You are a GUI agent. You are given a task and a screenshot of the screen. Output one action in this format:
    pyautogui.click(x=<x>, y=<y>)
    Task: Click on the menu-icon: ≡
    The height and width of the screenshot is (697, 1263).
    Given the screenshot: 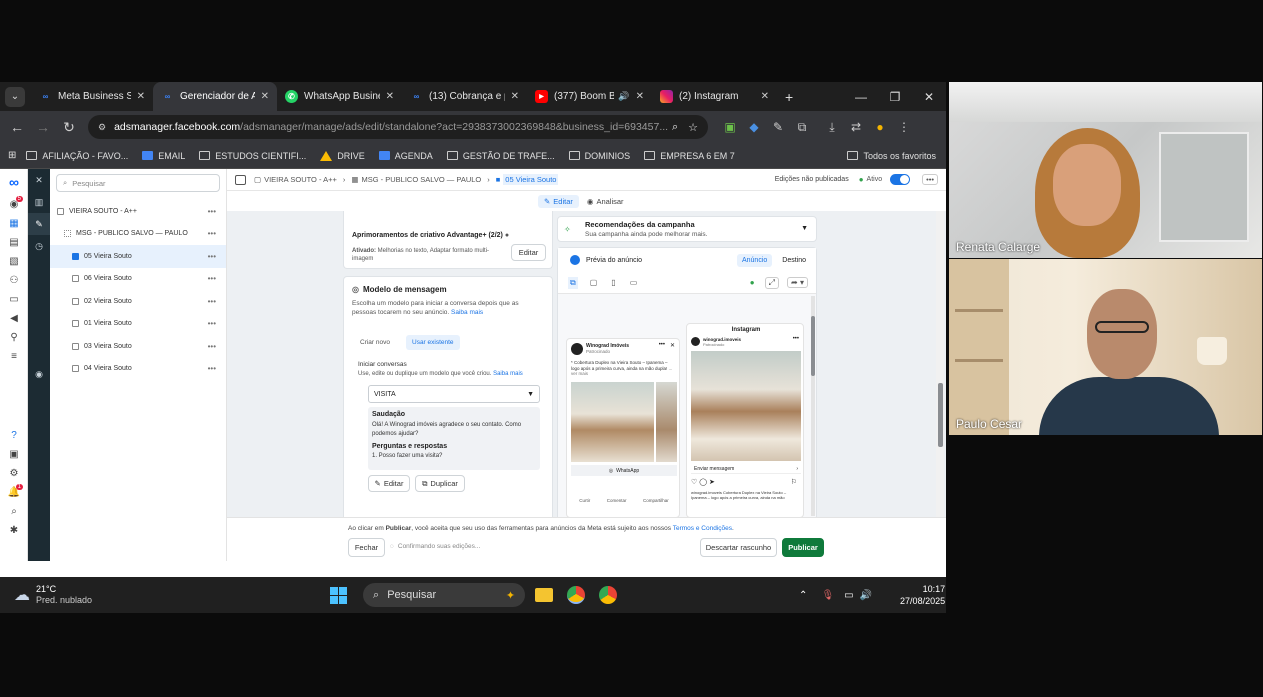 What is the action you would take?
    pyautogui.click(x=14, y=356)
    